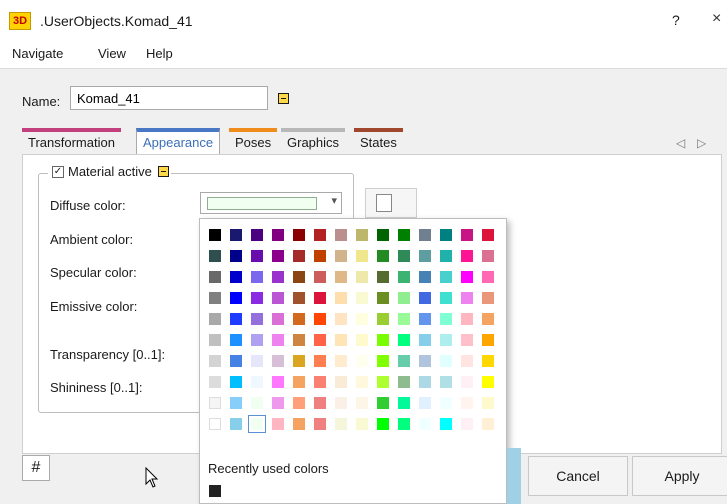 The height and width of the screenshot is (504, 727). I want to click on cancel-button: Cancel, so click(578, 476).